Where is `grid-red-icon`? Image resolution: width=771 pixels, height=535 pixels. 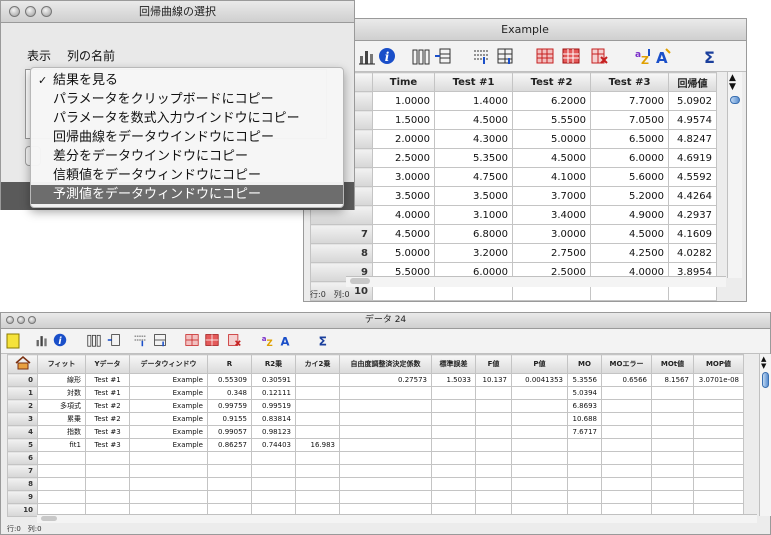 grid-red-icon is located at coordinates (212, 340).